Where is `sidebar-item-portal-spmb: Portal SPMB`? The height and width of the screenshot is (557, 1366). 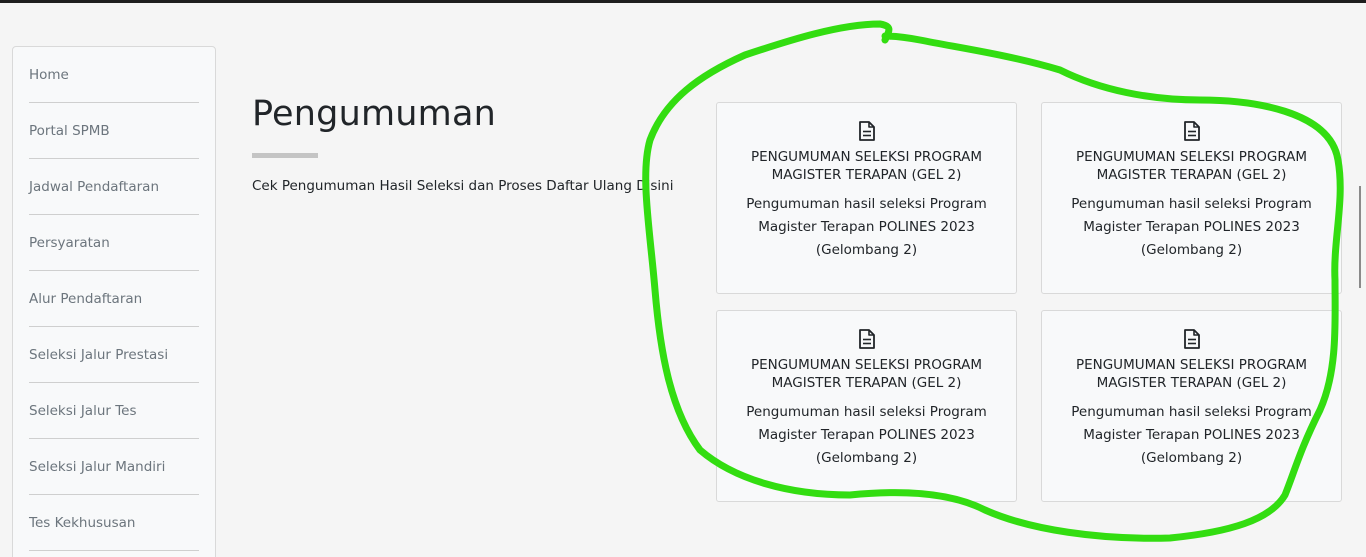 sidebar-item-portal-spmb: Portal SPMB is located at coordinates (114, 131).